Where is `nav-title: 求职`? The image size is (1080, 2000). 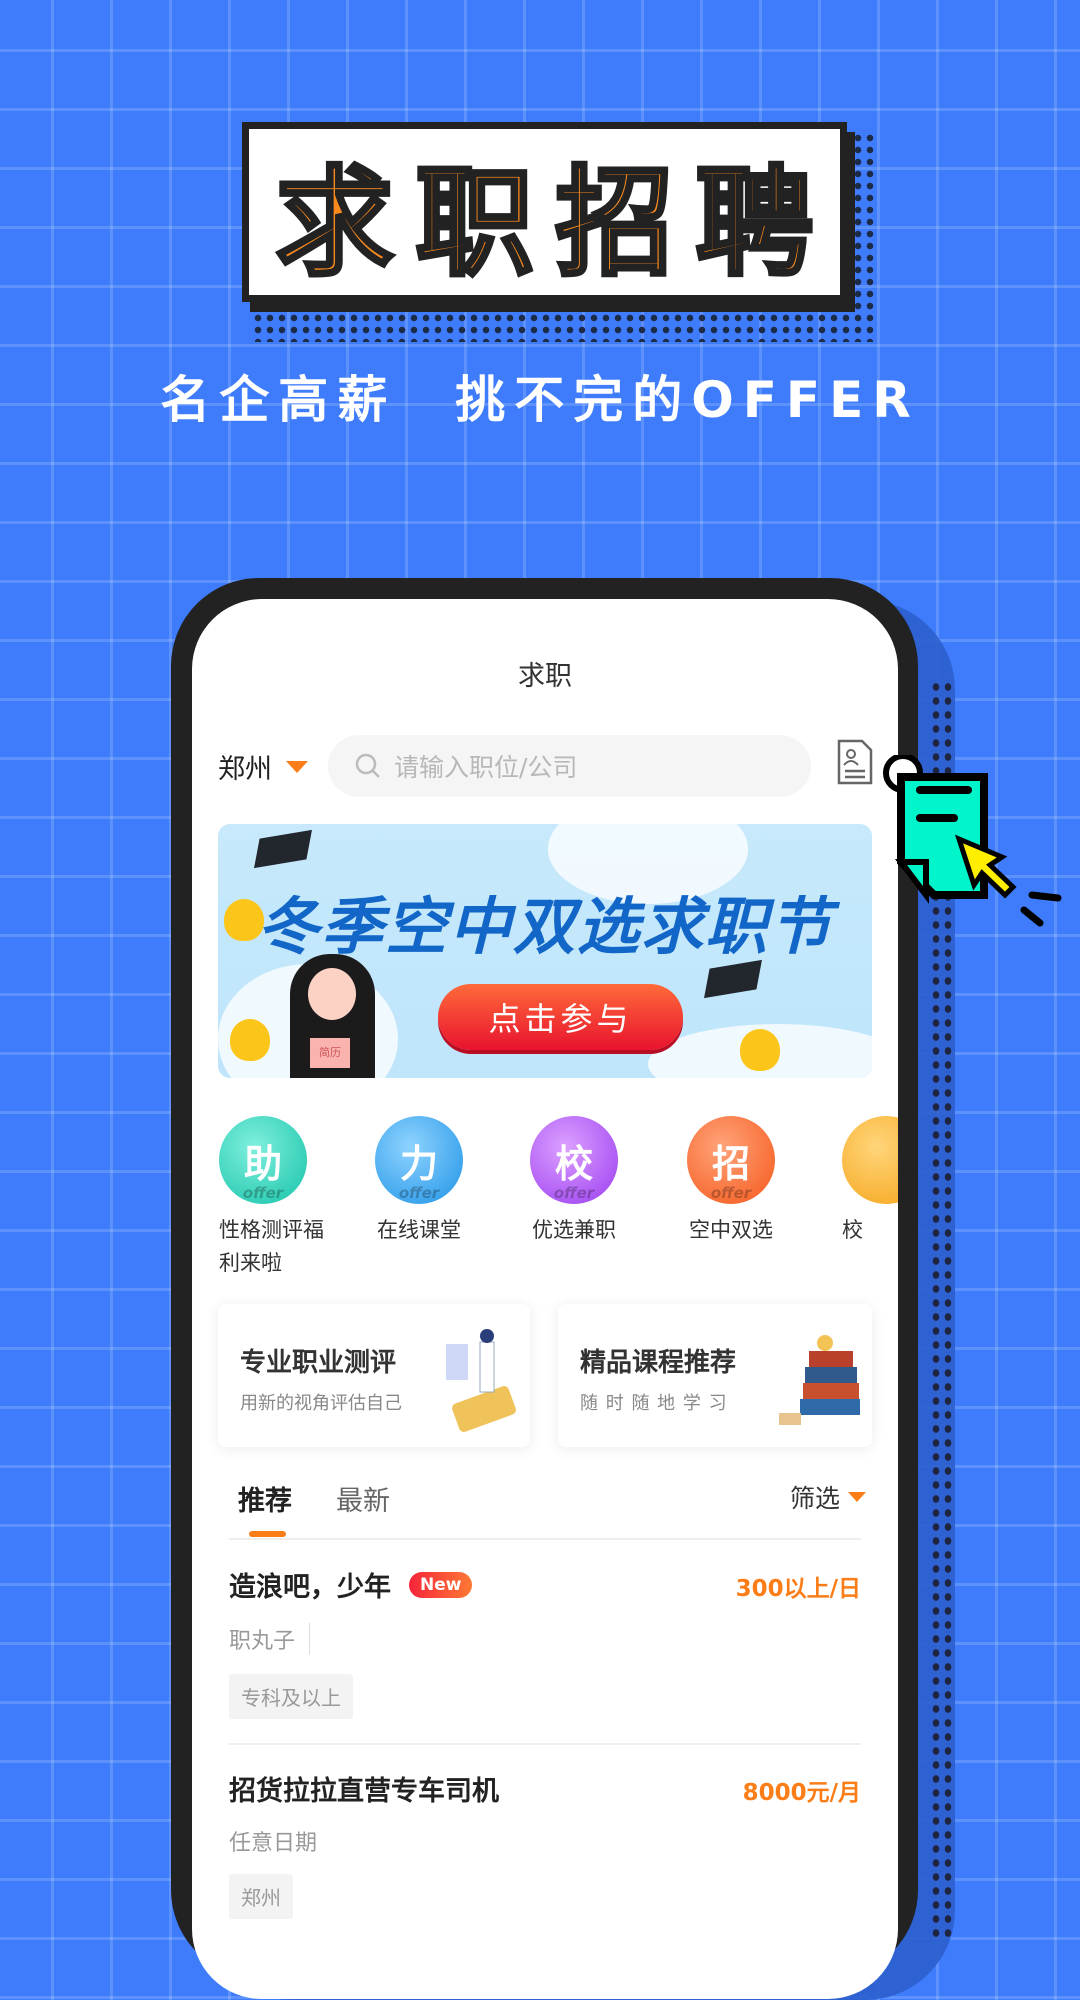
nav-title: 求职 is located at coordinates (545, 676).